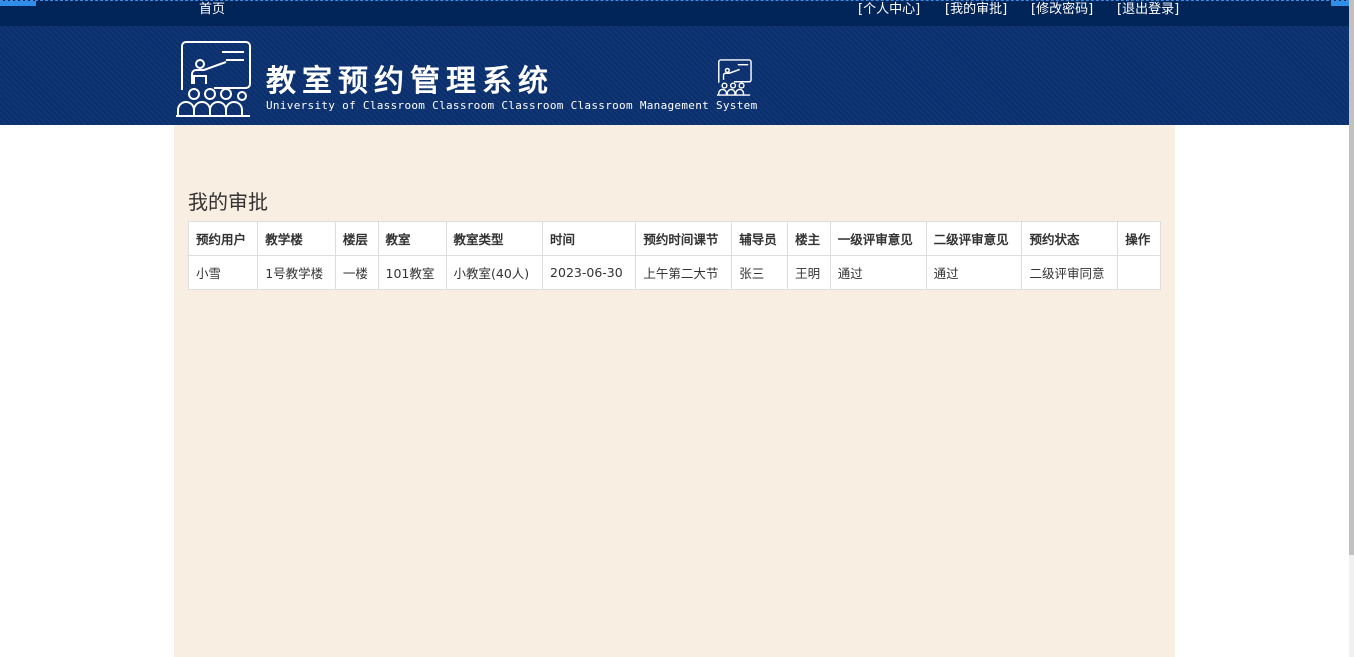 Image resolution: width=1354 pixels, height=657 pixels. What do you see at coordinates (296, 238) in the screenshot?
I see `column-header: 教学楼` at bounding box center [296, 238].